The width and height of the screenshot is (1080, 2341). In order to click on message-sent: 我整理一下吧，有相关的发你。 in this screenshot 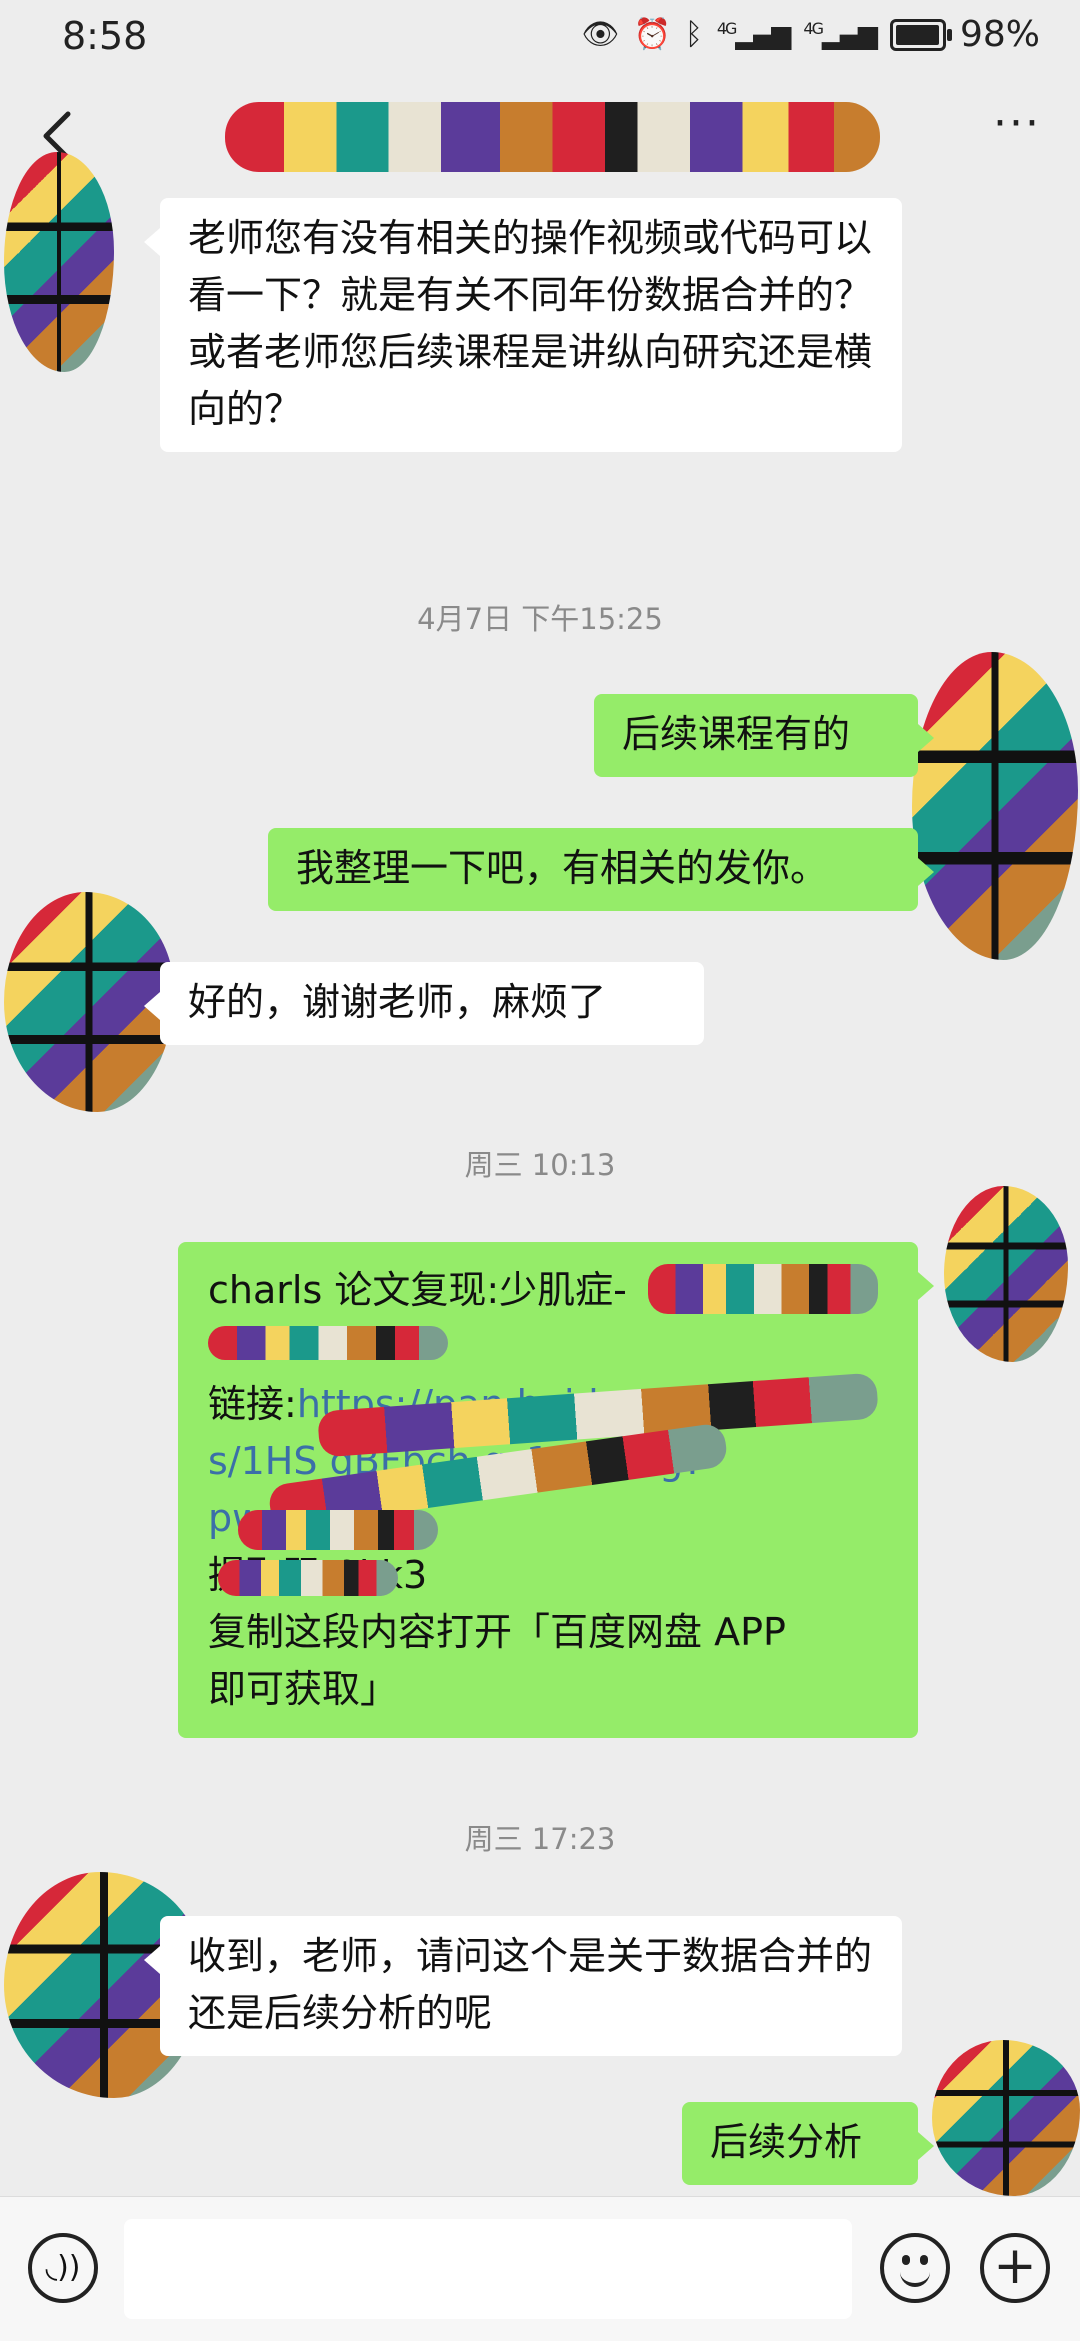, I will do `click(601, 869)`.